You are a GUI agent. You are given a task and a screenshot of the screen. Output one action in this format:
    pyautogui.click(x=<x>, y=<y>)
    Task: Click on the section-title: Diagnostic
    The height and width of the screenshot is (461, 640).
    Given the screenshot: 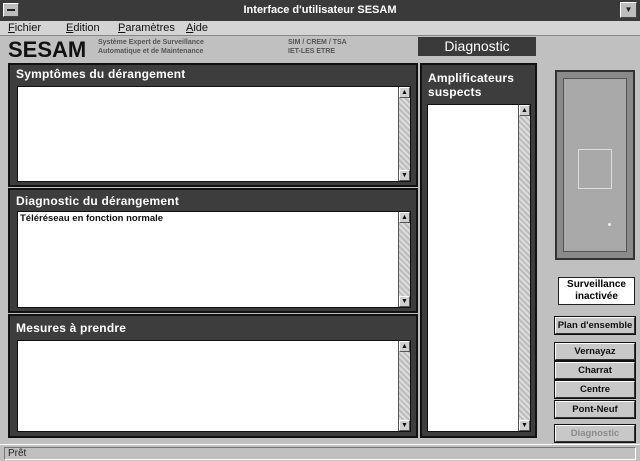 What is the action you would take?
    pyautogui.click(x=477, y=46)
    